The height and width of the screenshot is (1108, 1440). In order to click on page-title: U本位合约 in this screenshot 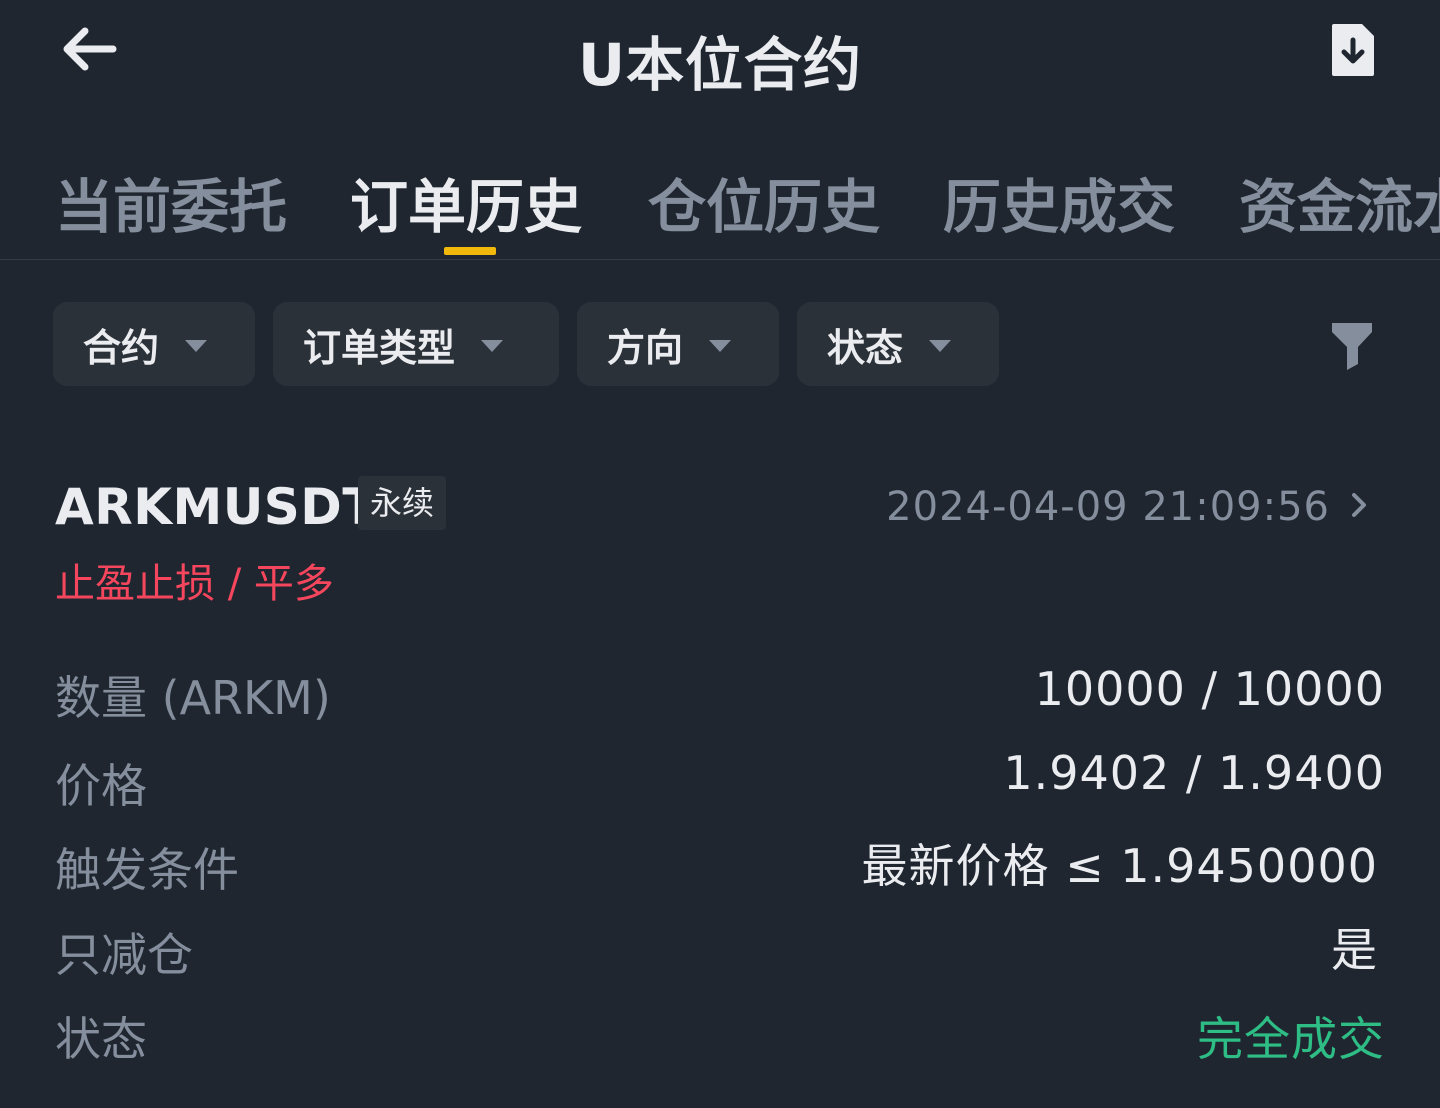, I will do `click(720, 65)`.